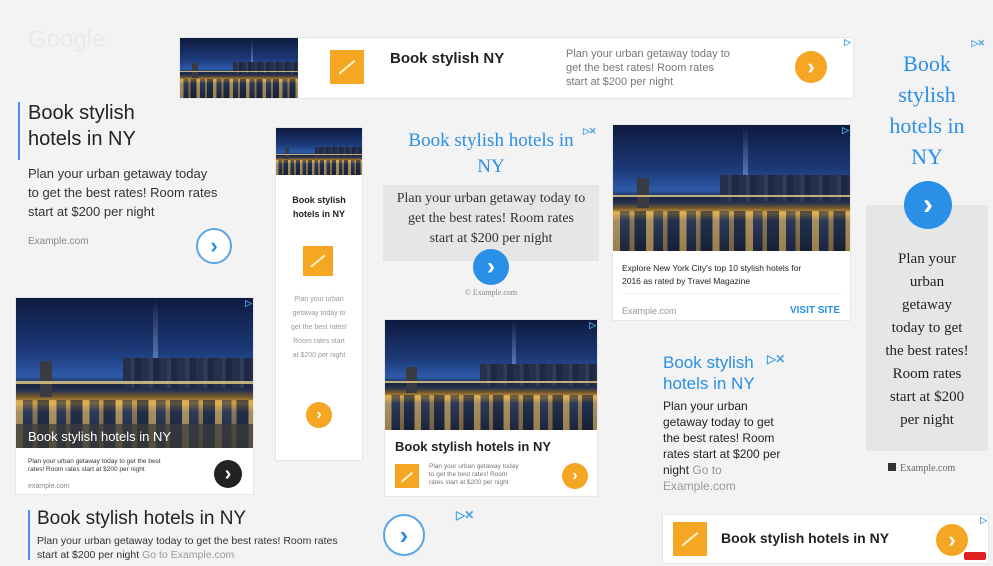 This screenshot has height=566, width=993. I want to click on ad-domain: example.com, so click(49, 486).